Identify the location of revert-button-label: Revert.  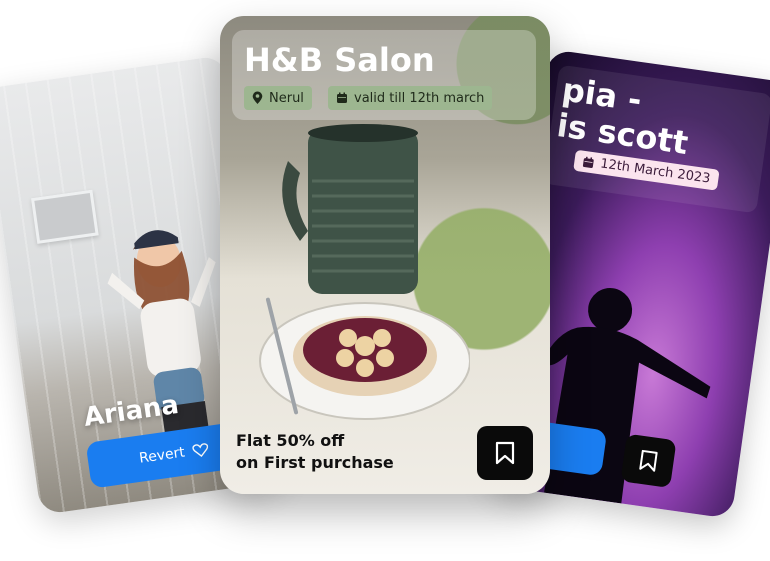
(162, 455).